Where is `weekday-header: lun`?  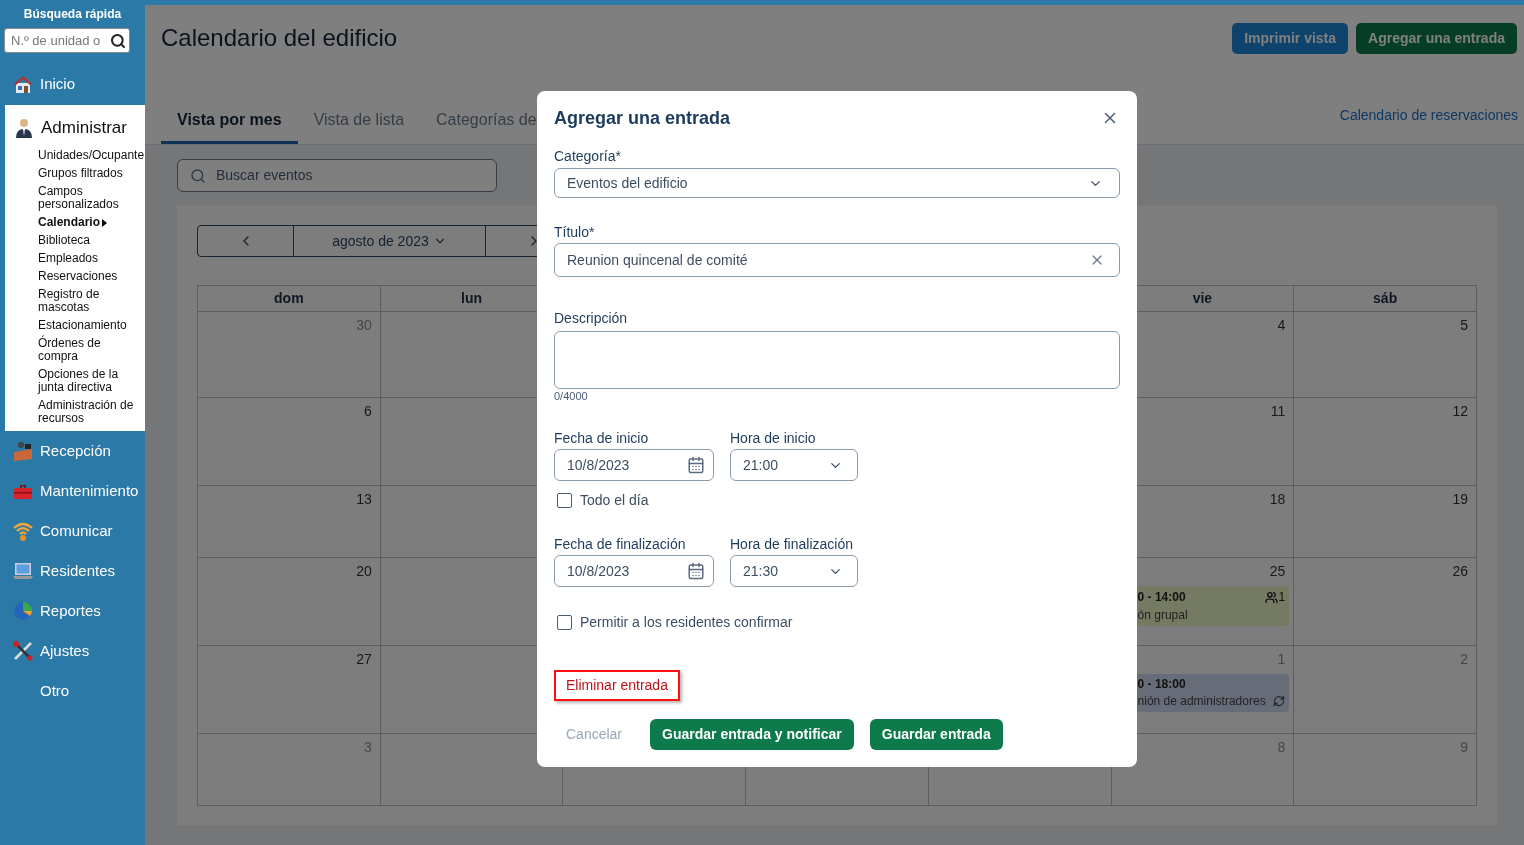 weekday-header: lun is located at coordinates (472, 298).